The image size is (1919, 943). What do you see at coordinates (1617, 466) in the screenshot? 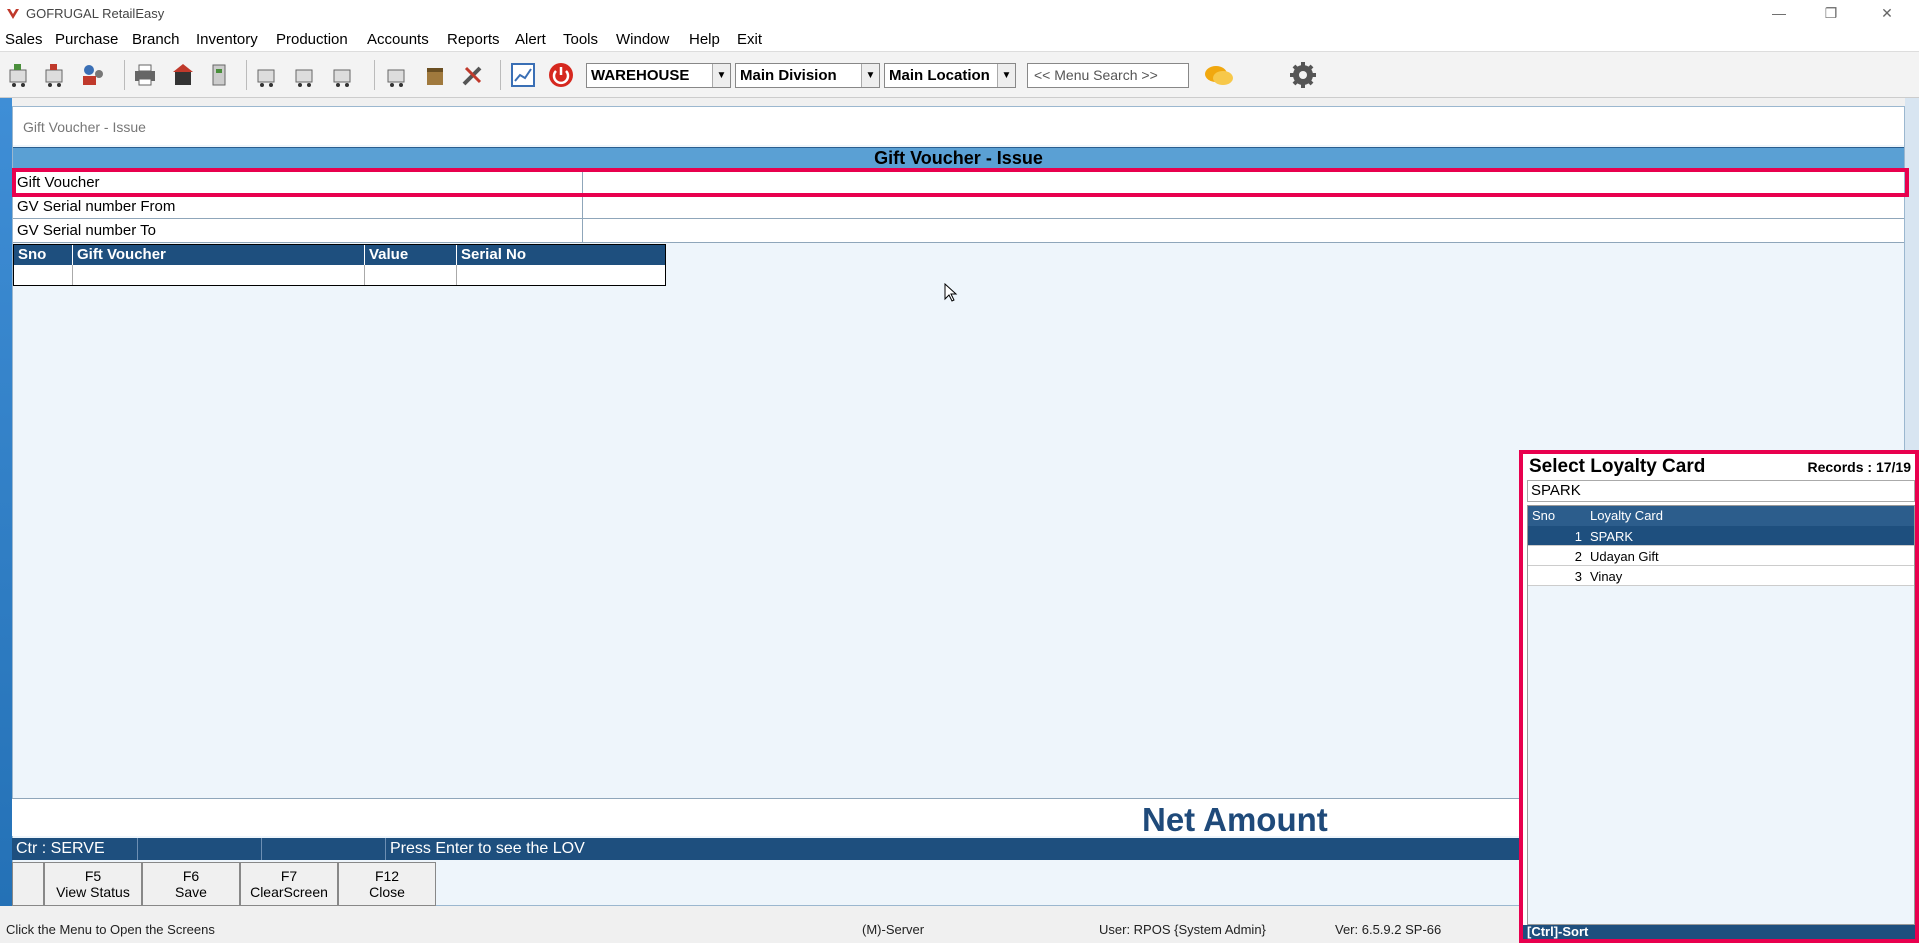
I see `lov-title: Select Loyalty Card` at bounding box center [1617, 466].